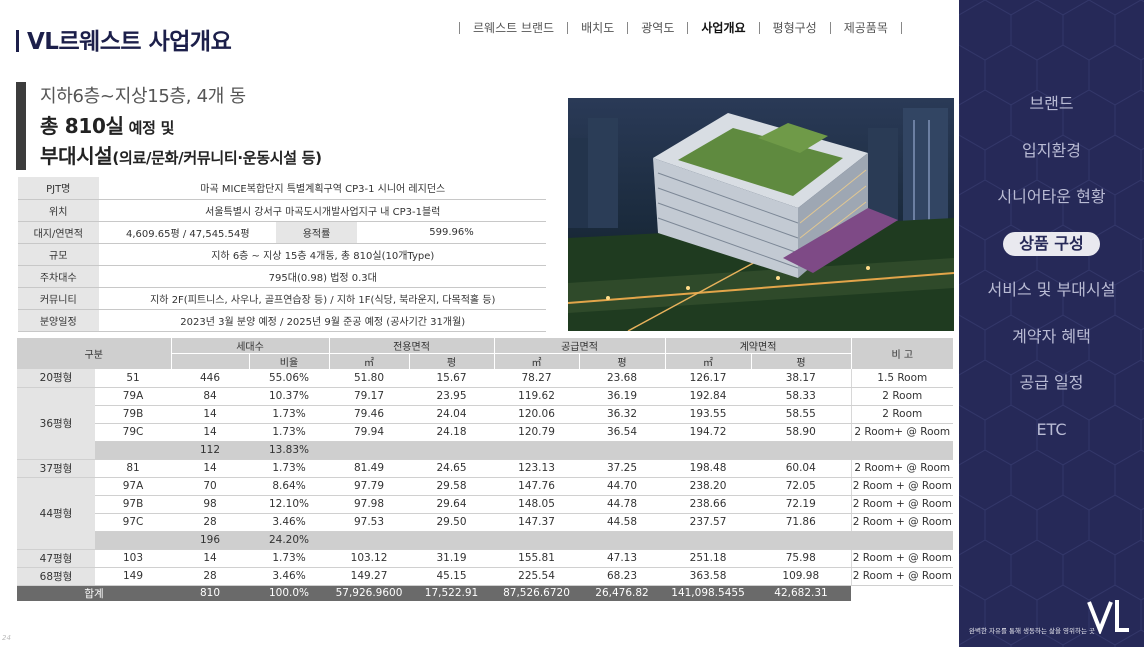 The width and height of the screenshot is (1144, 647). Describe the element at coordinates (369, 414) in the screenshot. I see `cell-exclusive-m2: 79.46` at that location.